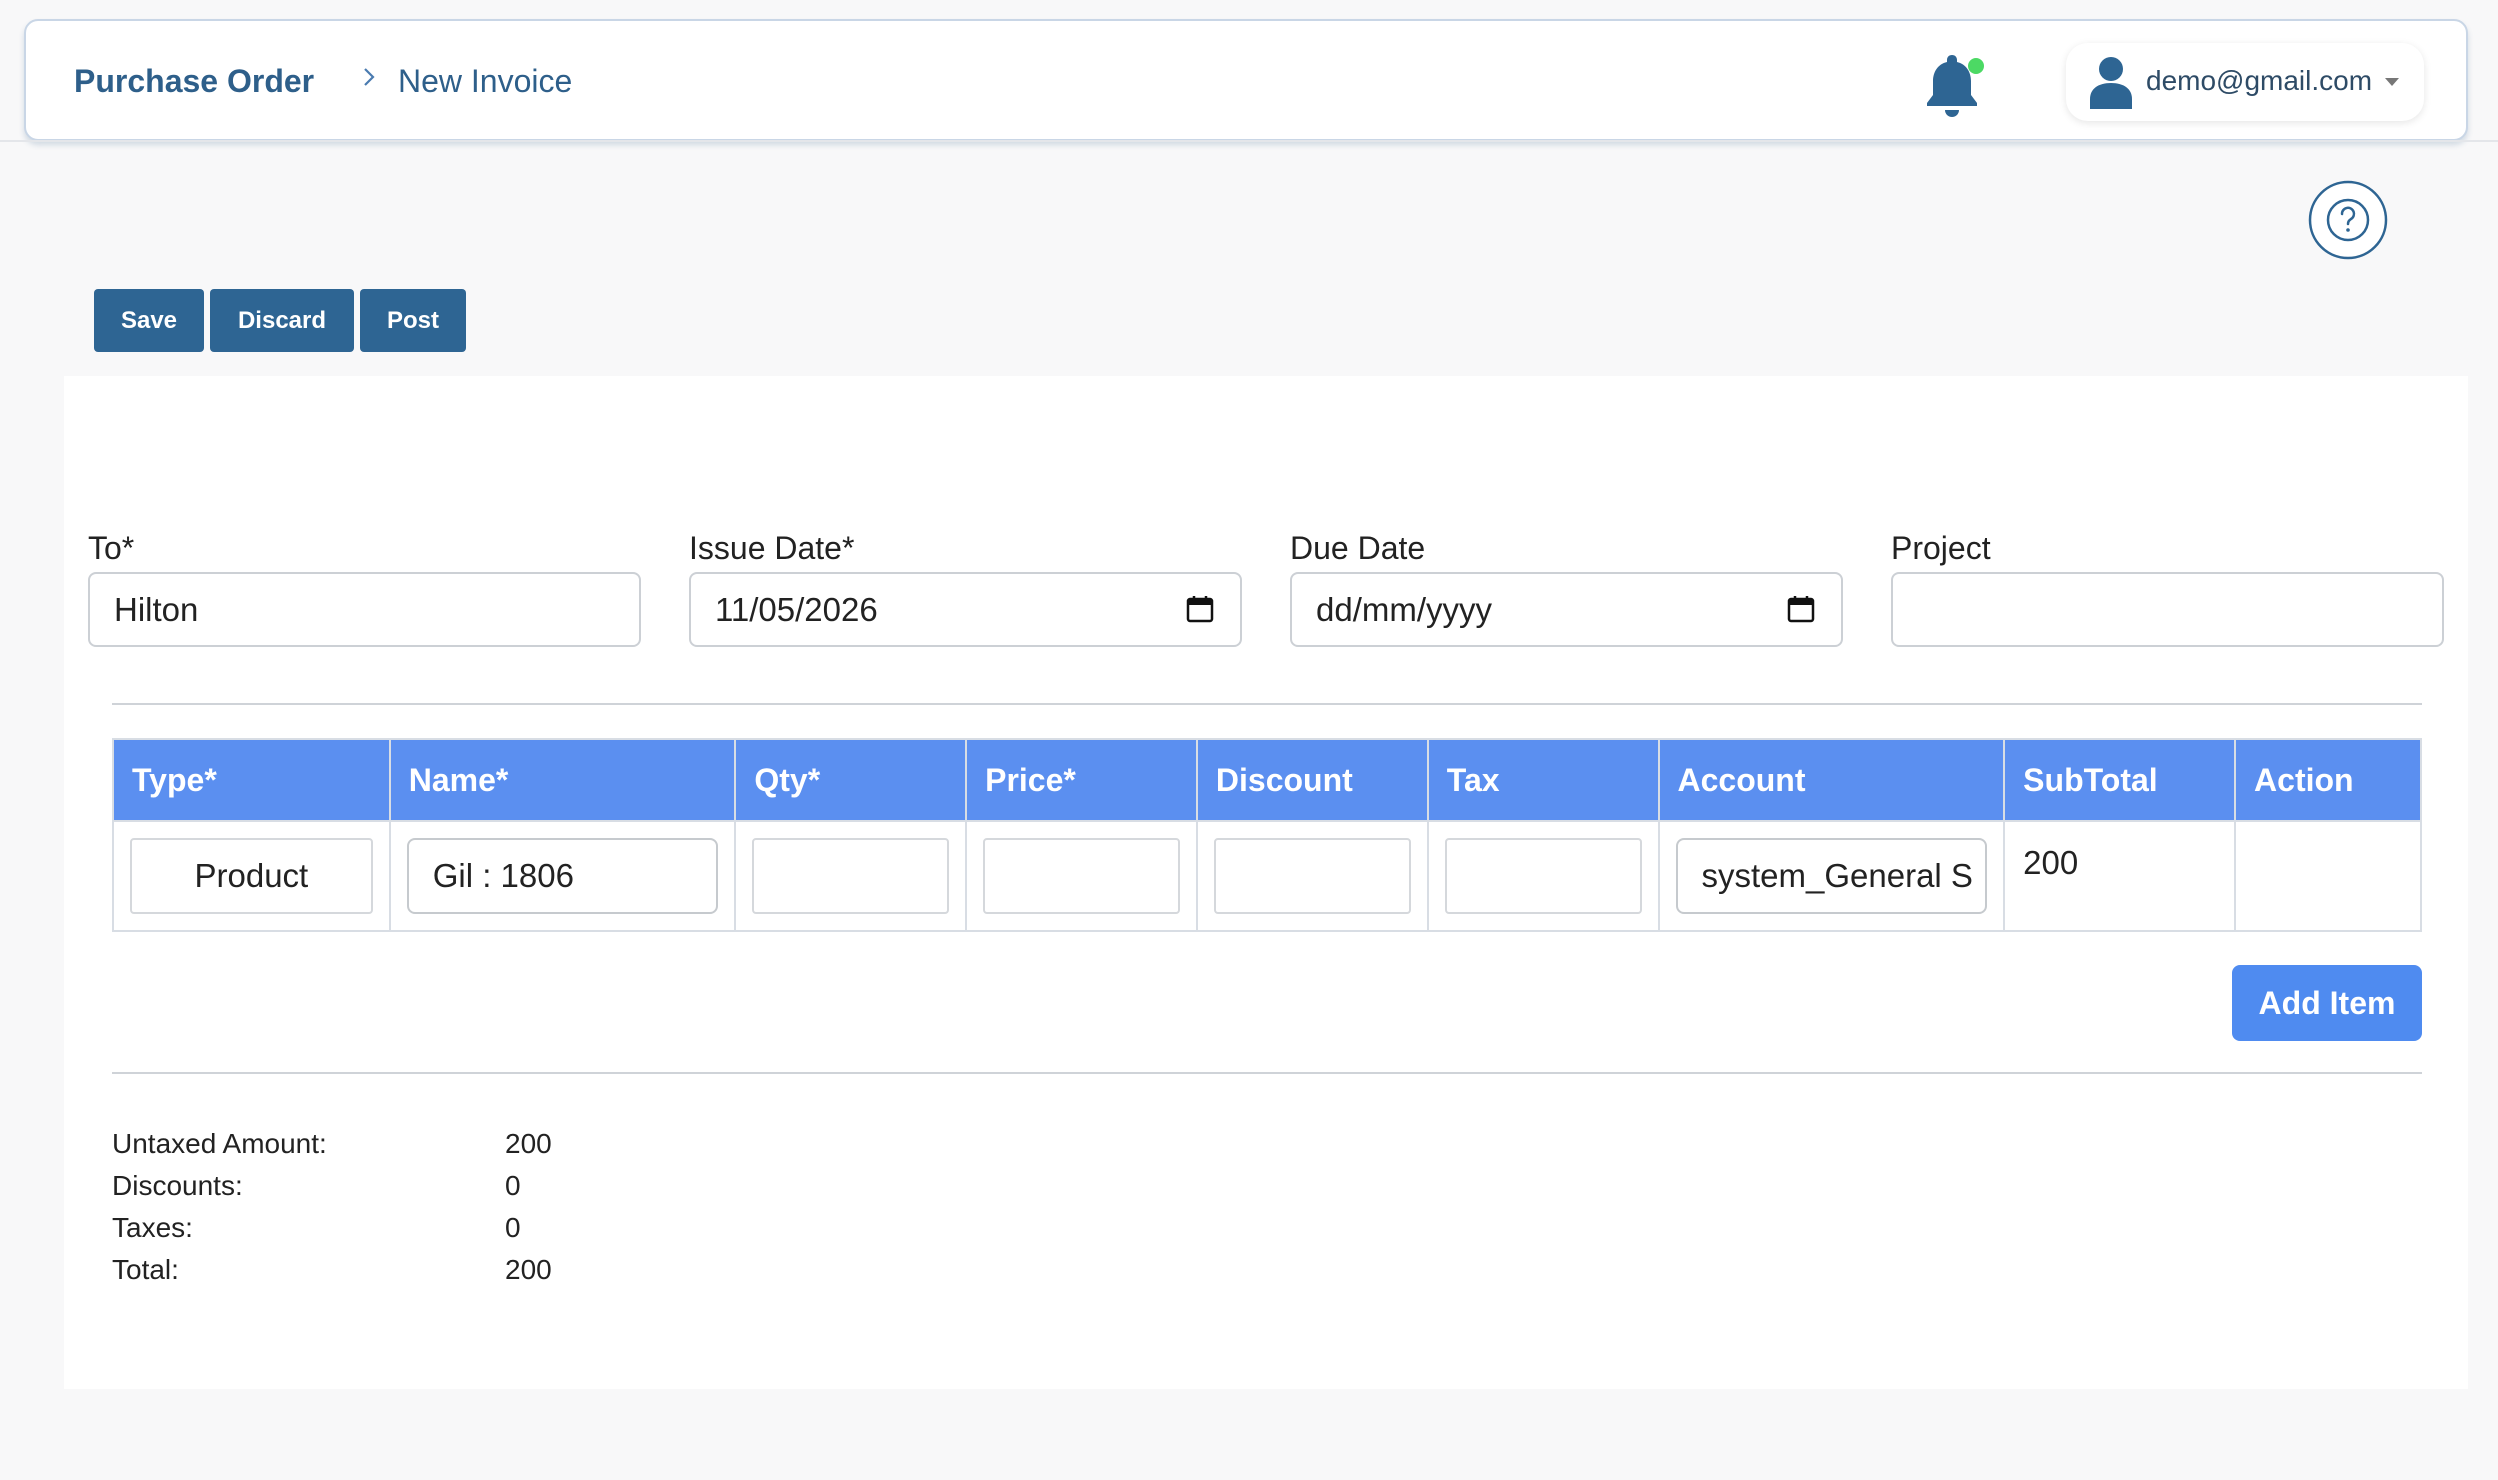  What do you see at coordinates (1081, 780) in the screenshot?
I see `column-header-price: Price*` at bounding box center [1081, 780].